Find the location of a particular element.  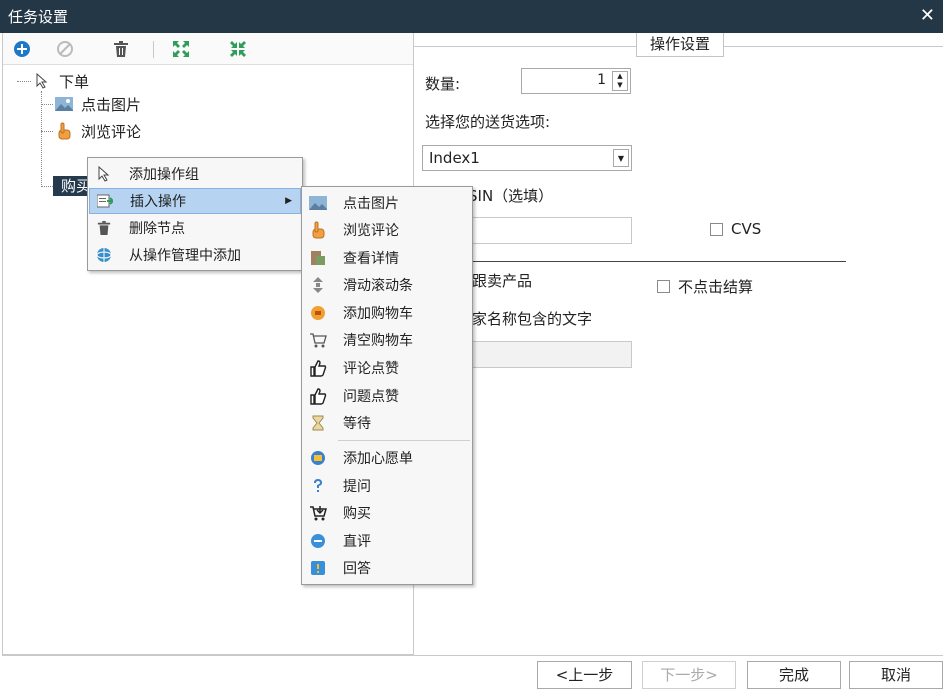

answer-icon is located at coordinates (318, 568).